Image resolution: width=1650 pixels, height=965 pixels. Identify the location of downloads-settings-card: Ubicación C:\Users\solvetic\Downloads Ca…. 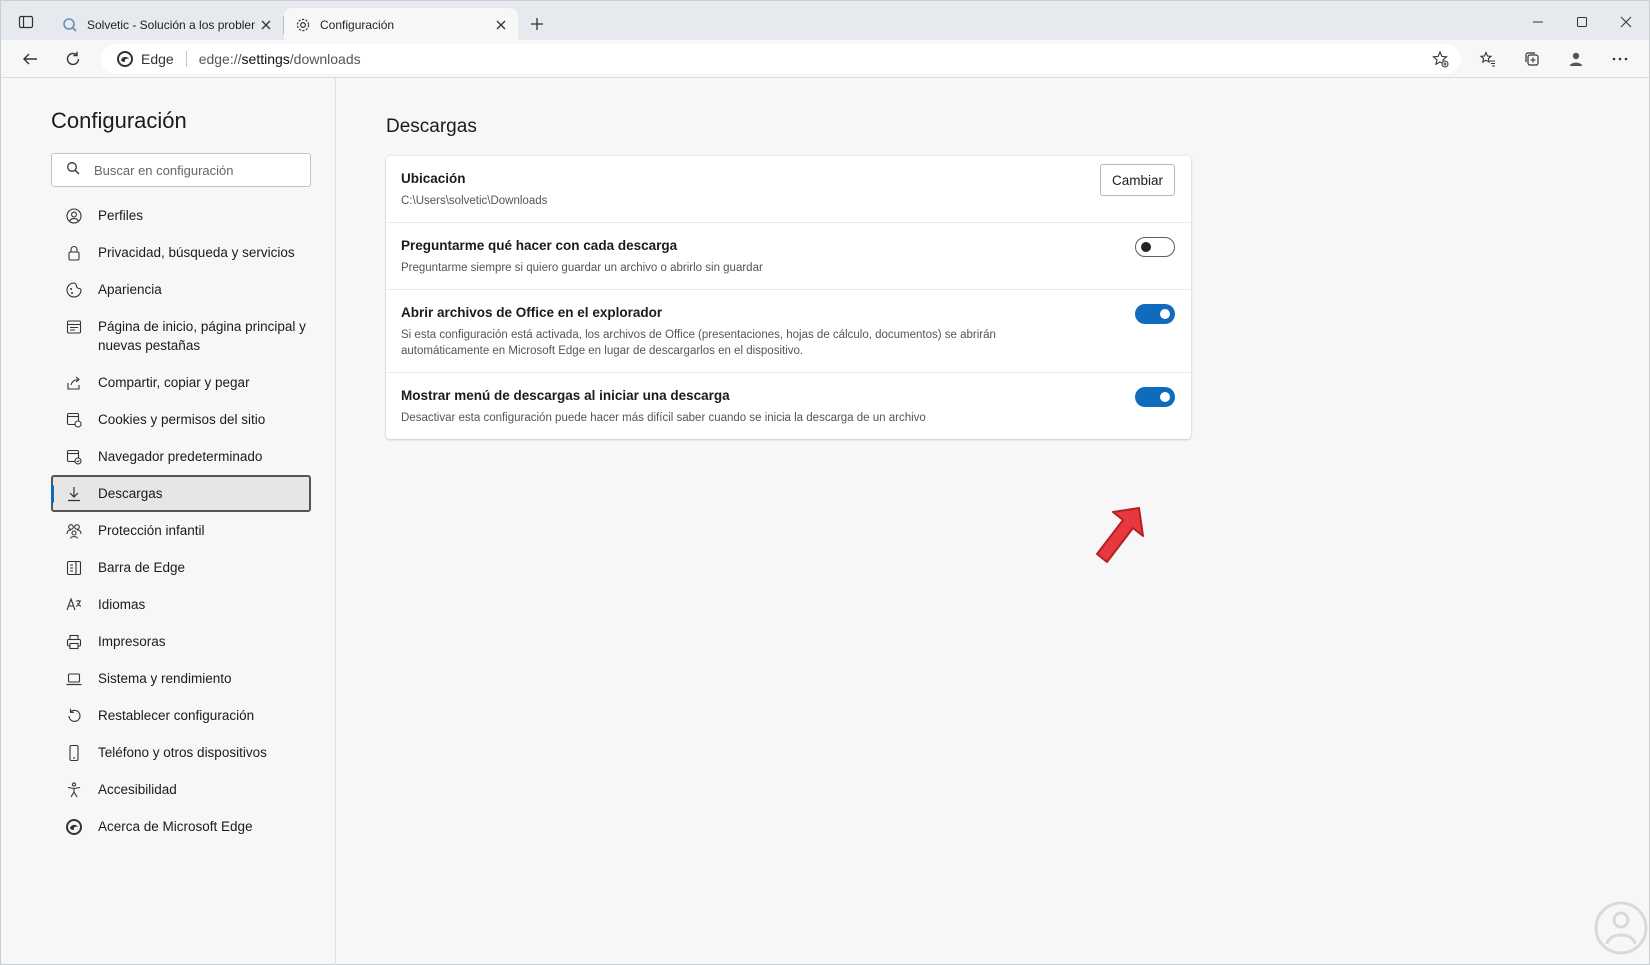
(788, 297).